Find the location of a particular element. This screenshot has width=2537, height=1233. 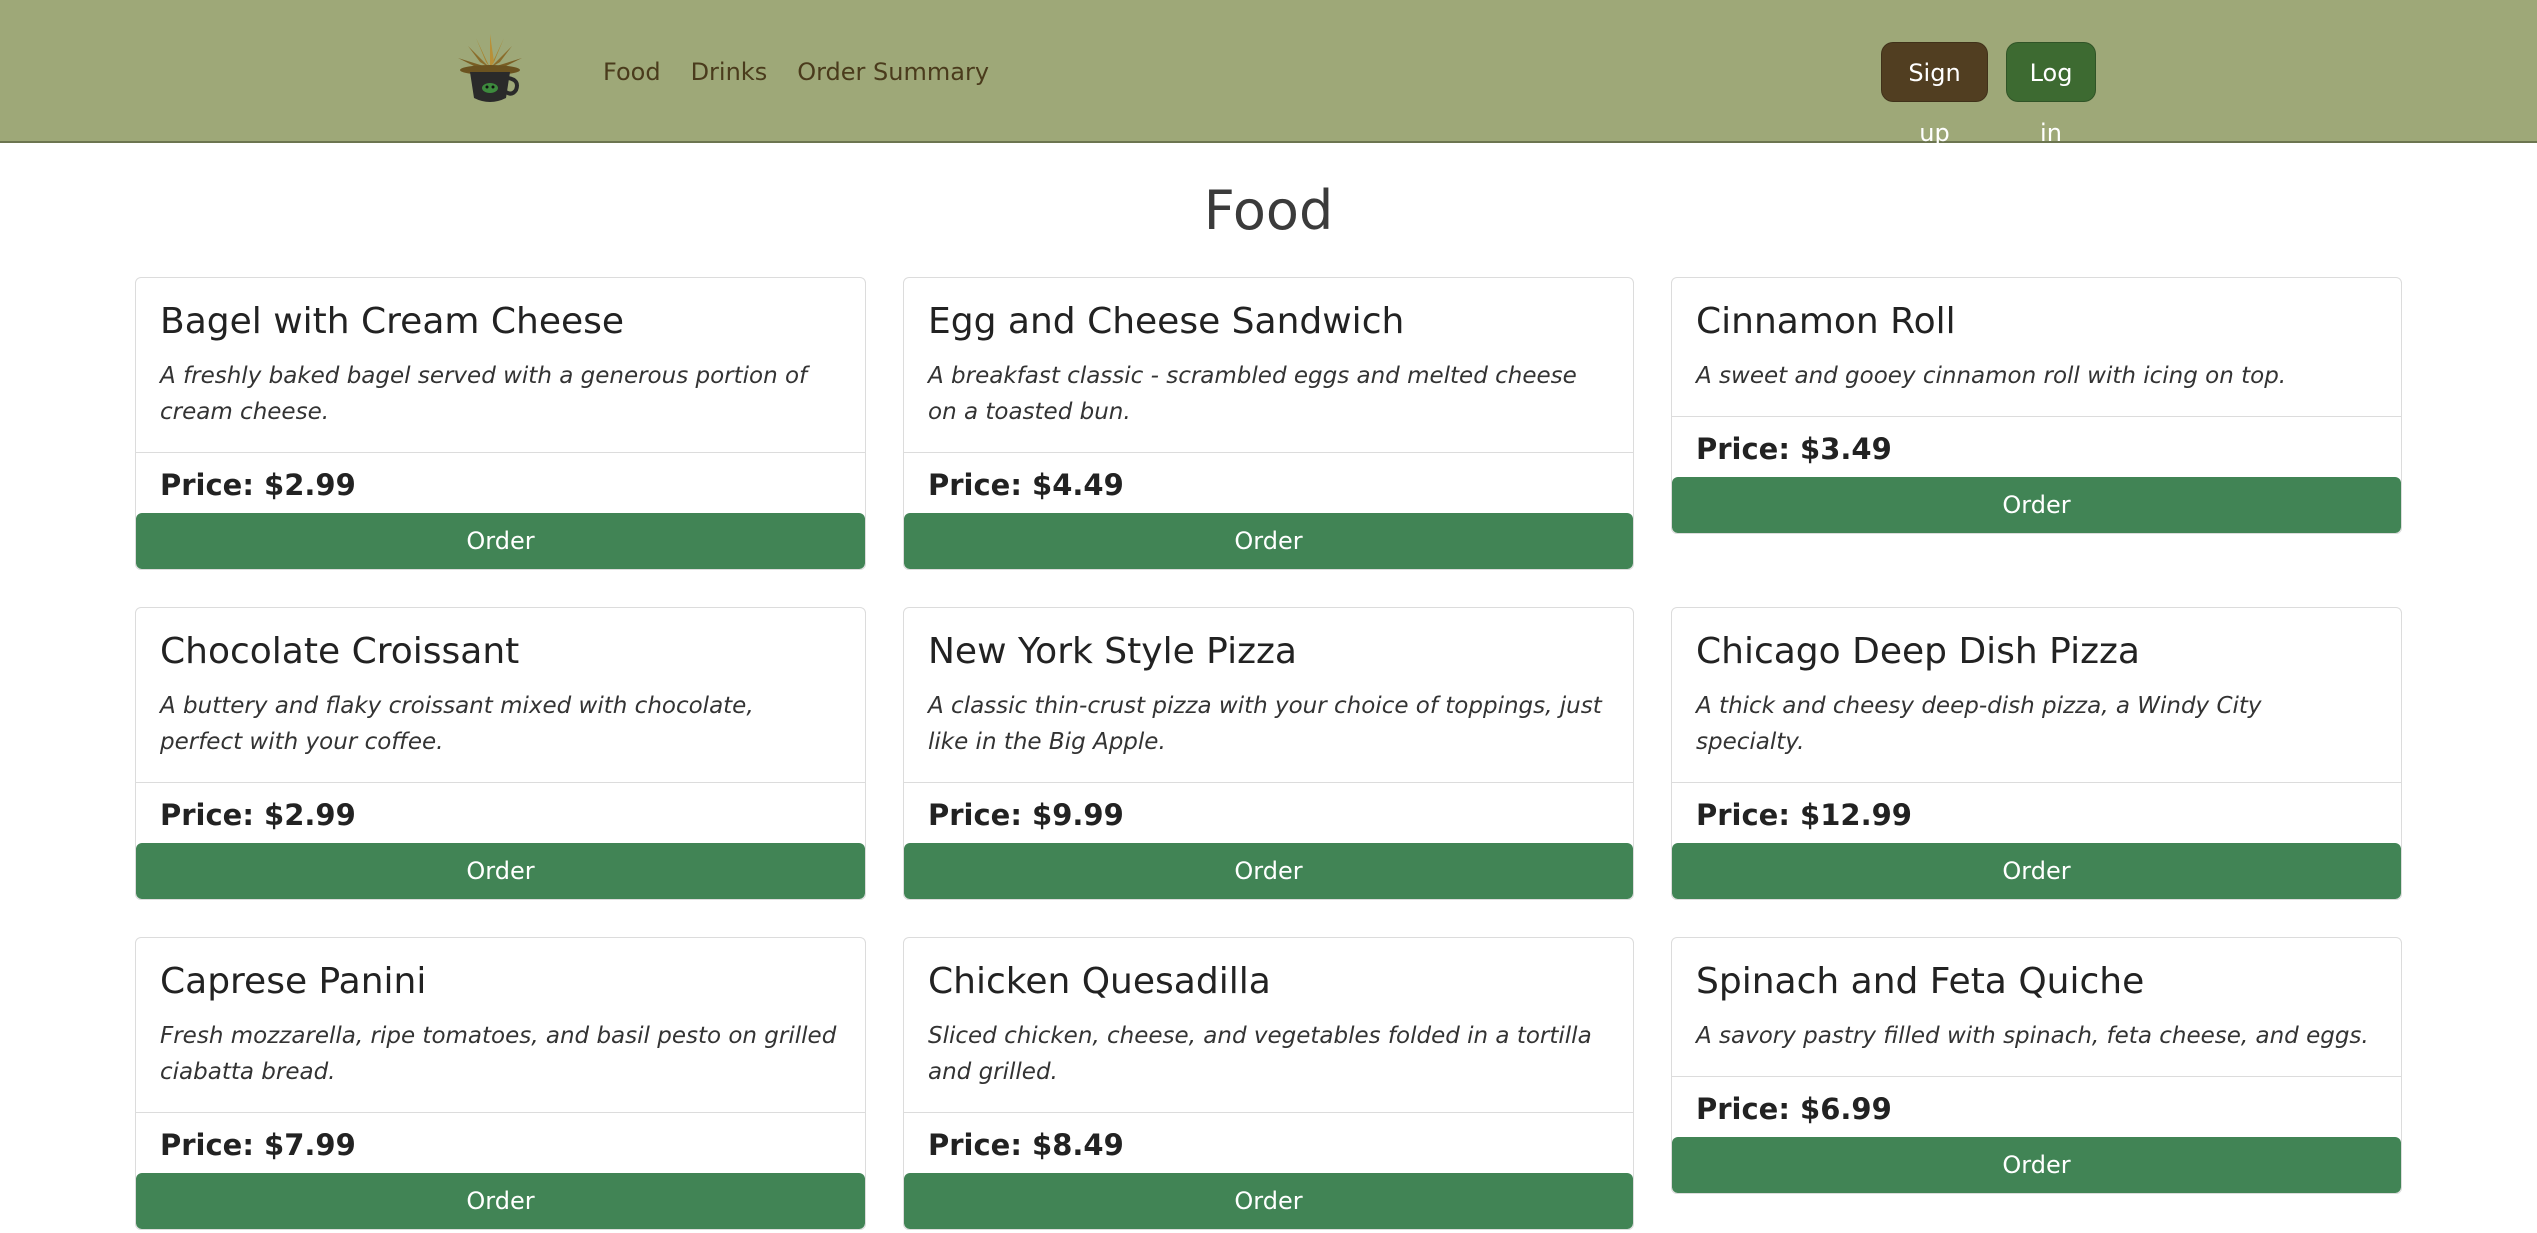

navbar: Food Drinks Order Summary Sign up Log in is located at coordinates (1268, 73).